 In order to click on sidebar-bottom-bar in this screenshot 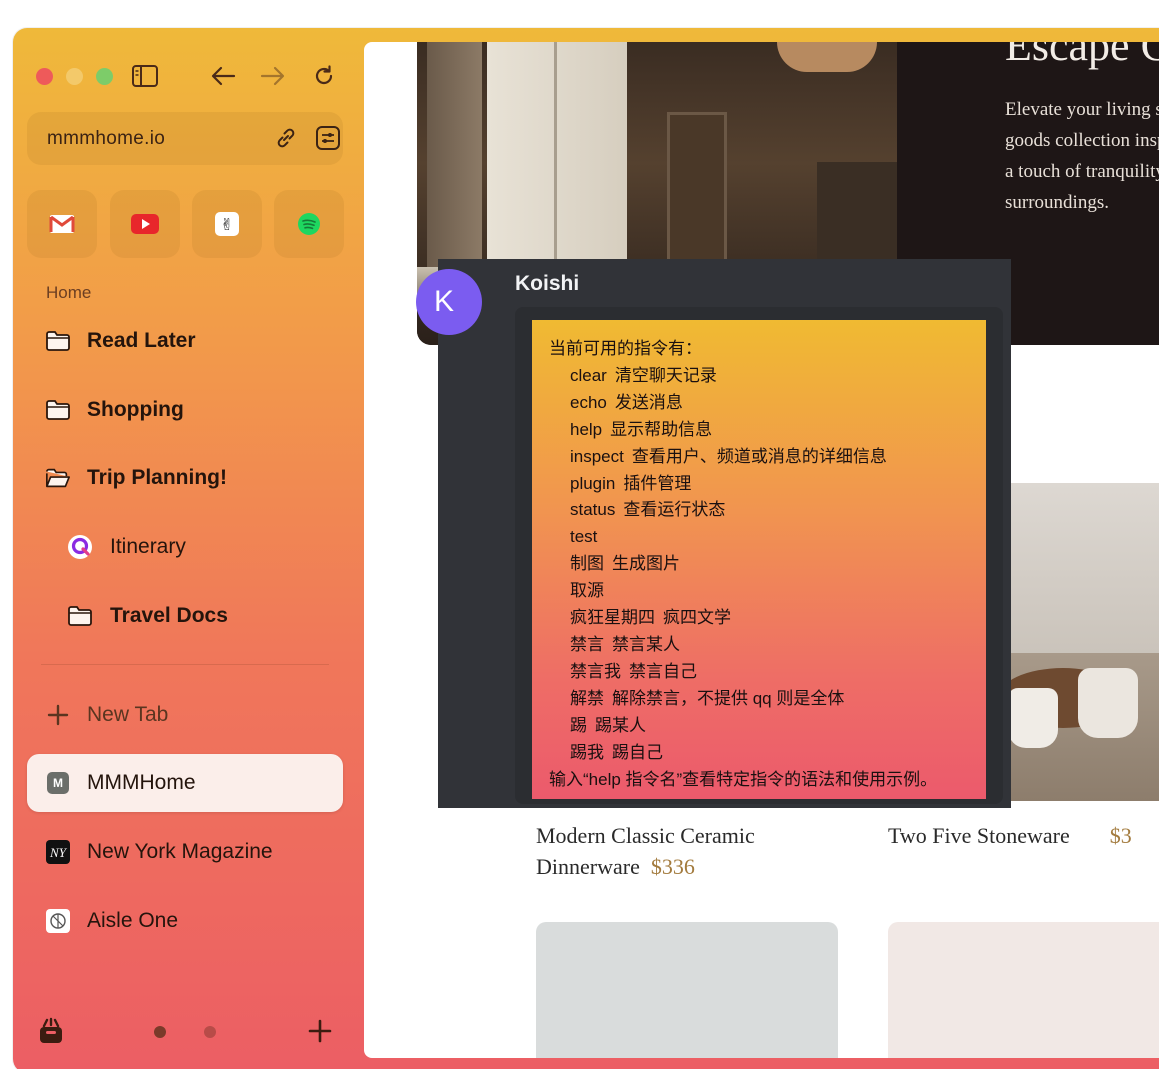, I will do `click(188, 1033)`.